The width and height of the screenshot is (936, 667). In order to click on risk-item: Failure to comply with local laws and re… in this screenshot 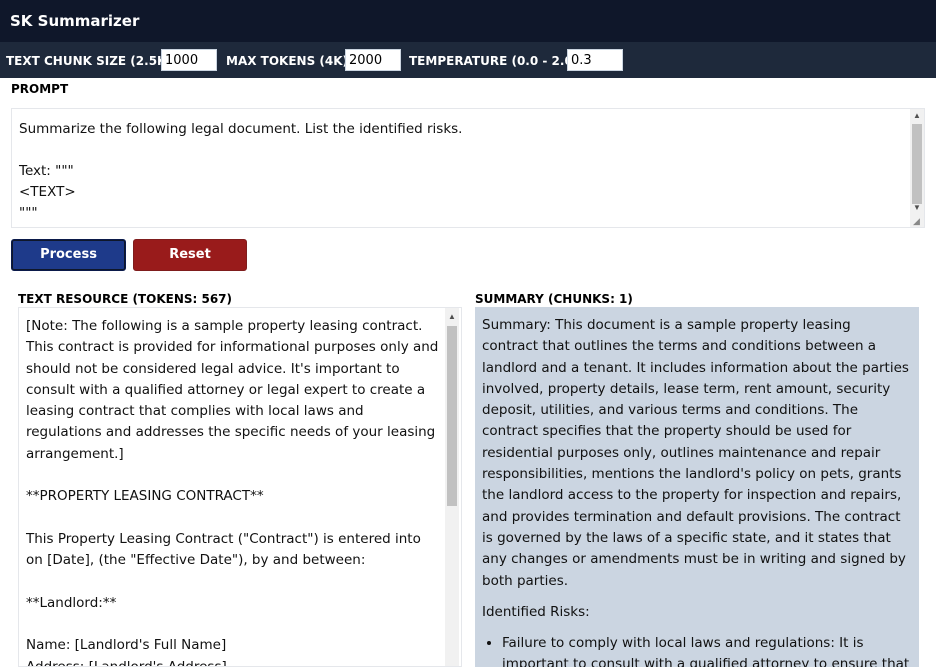, I will do `click(706, 650)`.